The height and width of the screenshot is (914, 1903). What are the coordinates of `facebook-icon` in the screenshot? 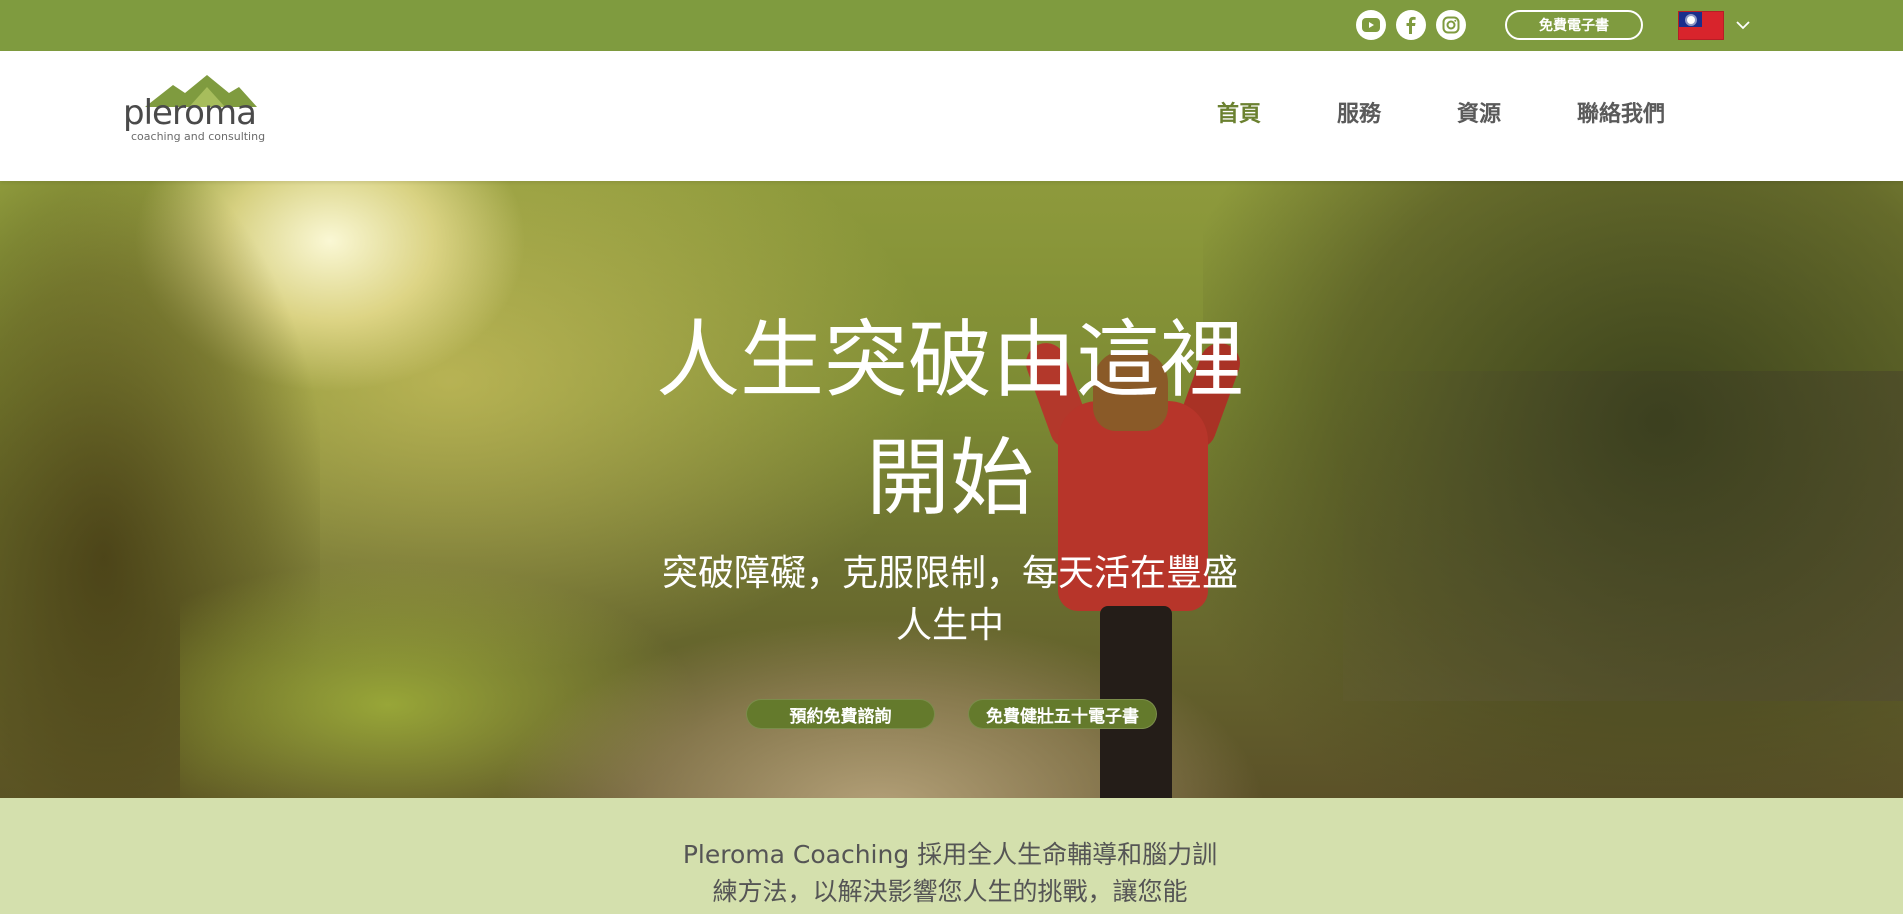 It's located at (1411, 25).